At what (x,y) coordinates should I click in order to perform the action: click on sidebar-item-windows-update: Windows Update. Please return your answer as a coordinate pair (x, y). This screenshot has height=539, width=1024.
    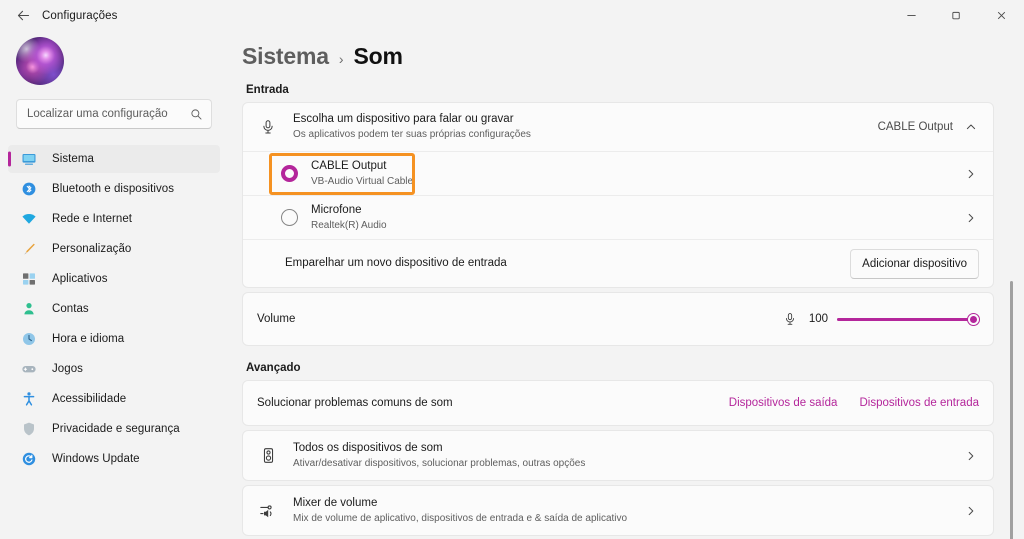
    Looking at the image, I should click on (114, 459).